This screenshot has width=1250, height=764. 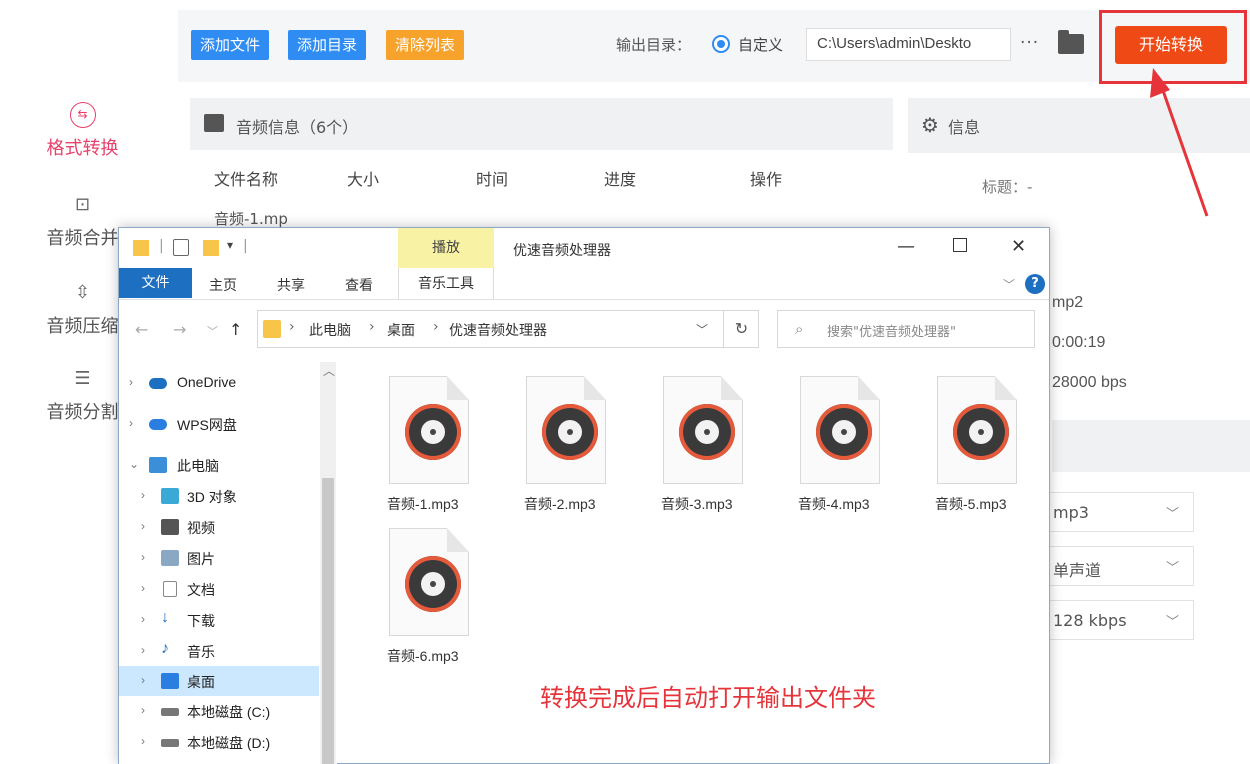 I want to click on column-header-progress: 进度, so click(x=620, y=179).